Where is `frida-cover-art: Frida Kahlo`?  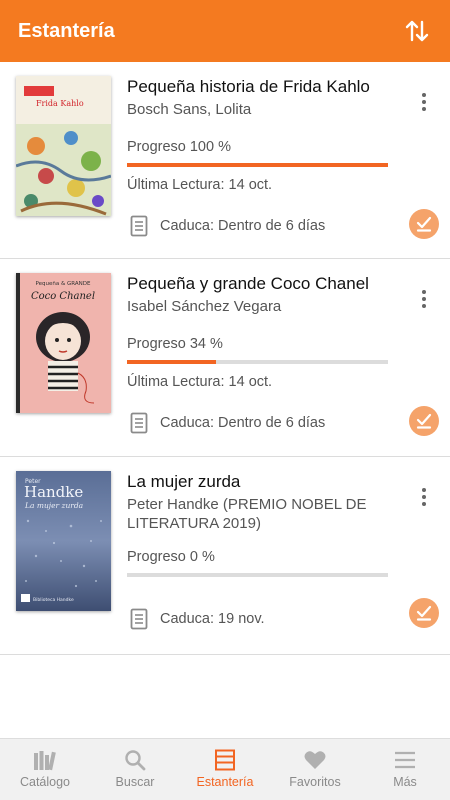 frida-cover-art: Frida Kahlo is located at coordinates (63, 146).